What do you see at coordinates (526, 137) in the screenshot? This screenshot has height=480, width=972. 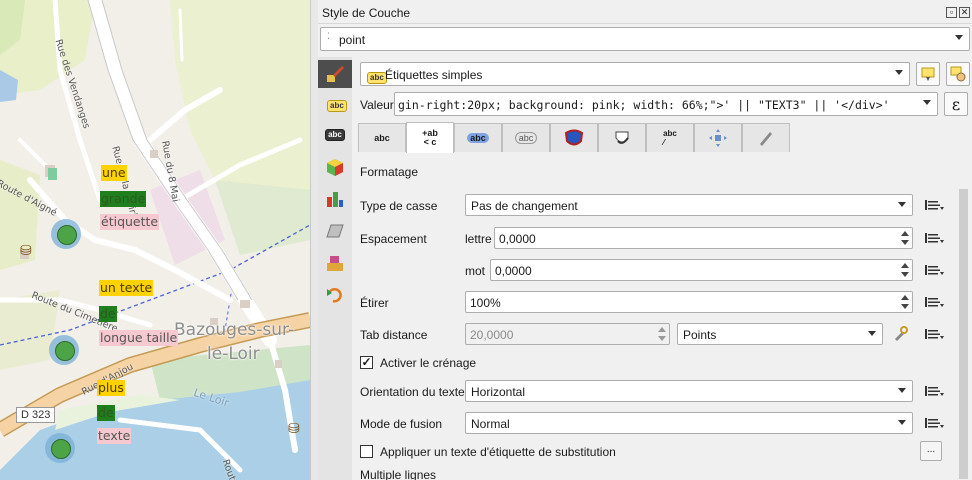 I see `tab-mask: abc` at bounding box center [526, 137].